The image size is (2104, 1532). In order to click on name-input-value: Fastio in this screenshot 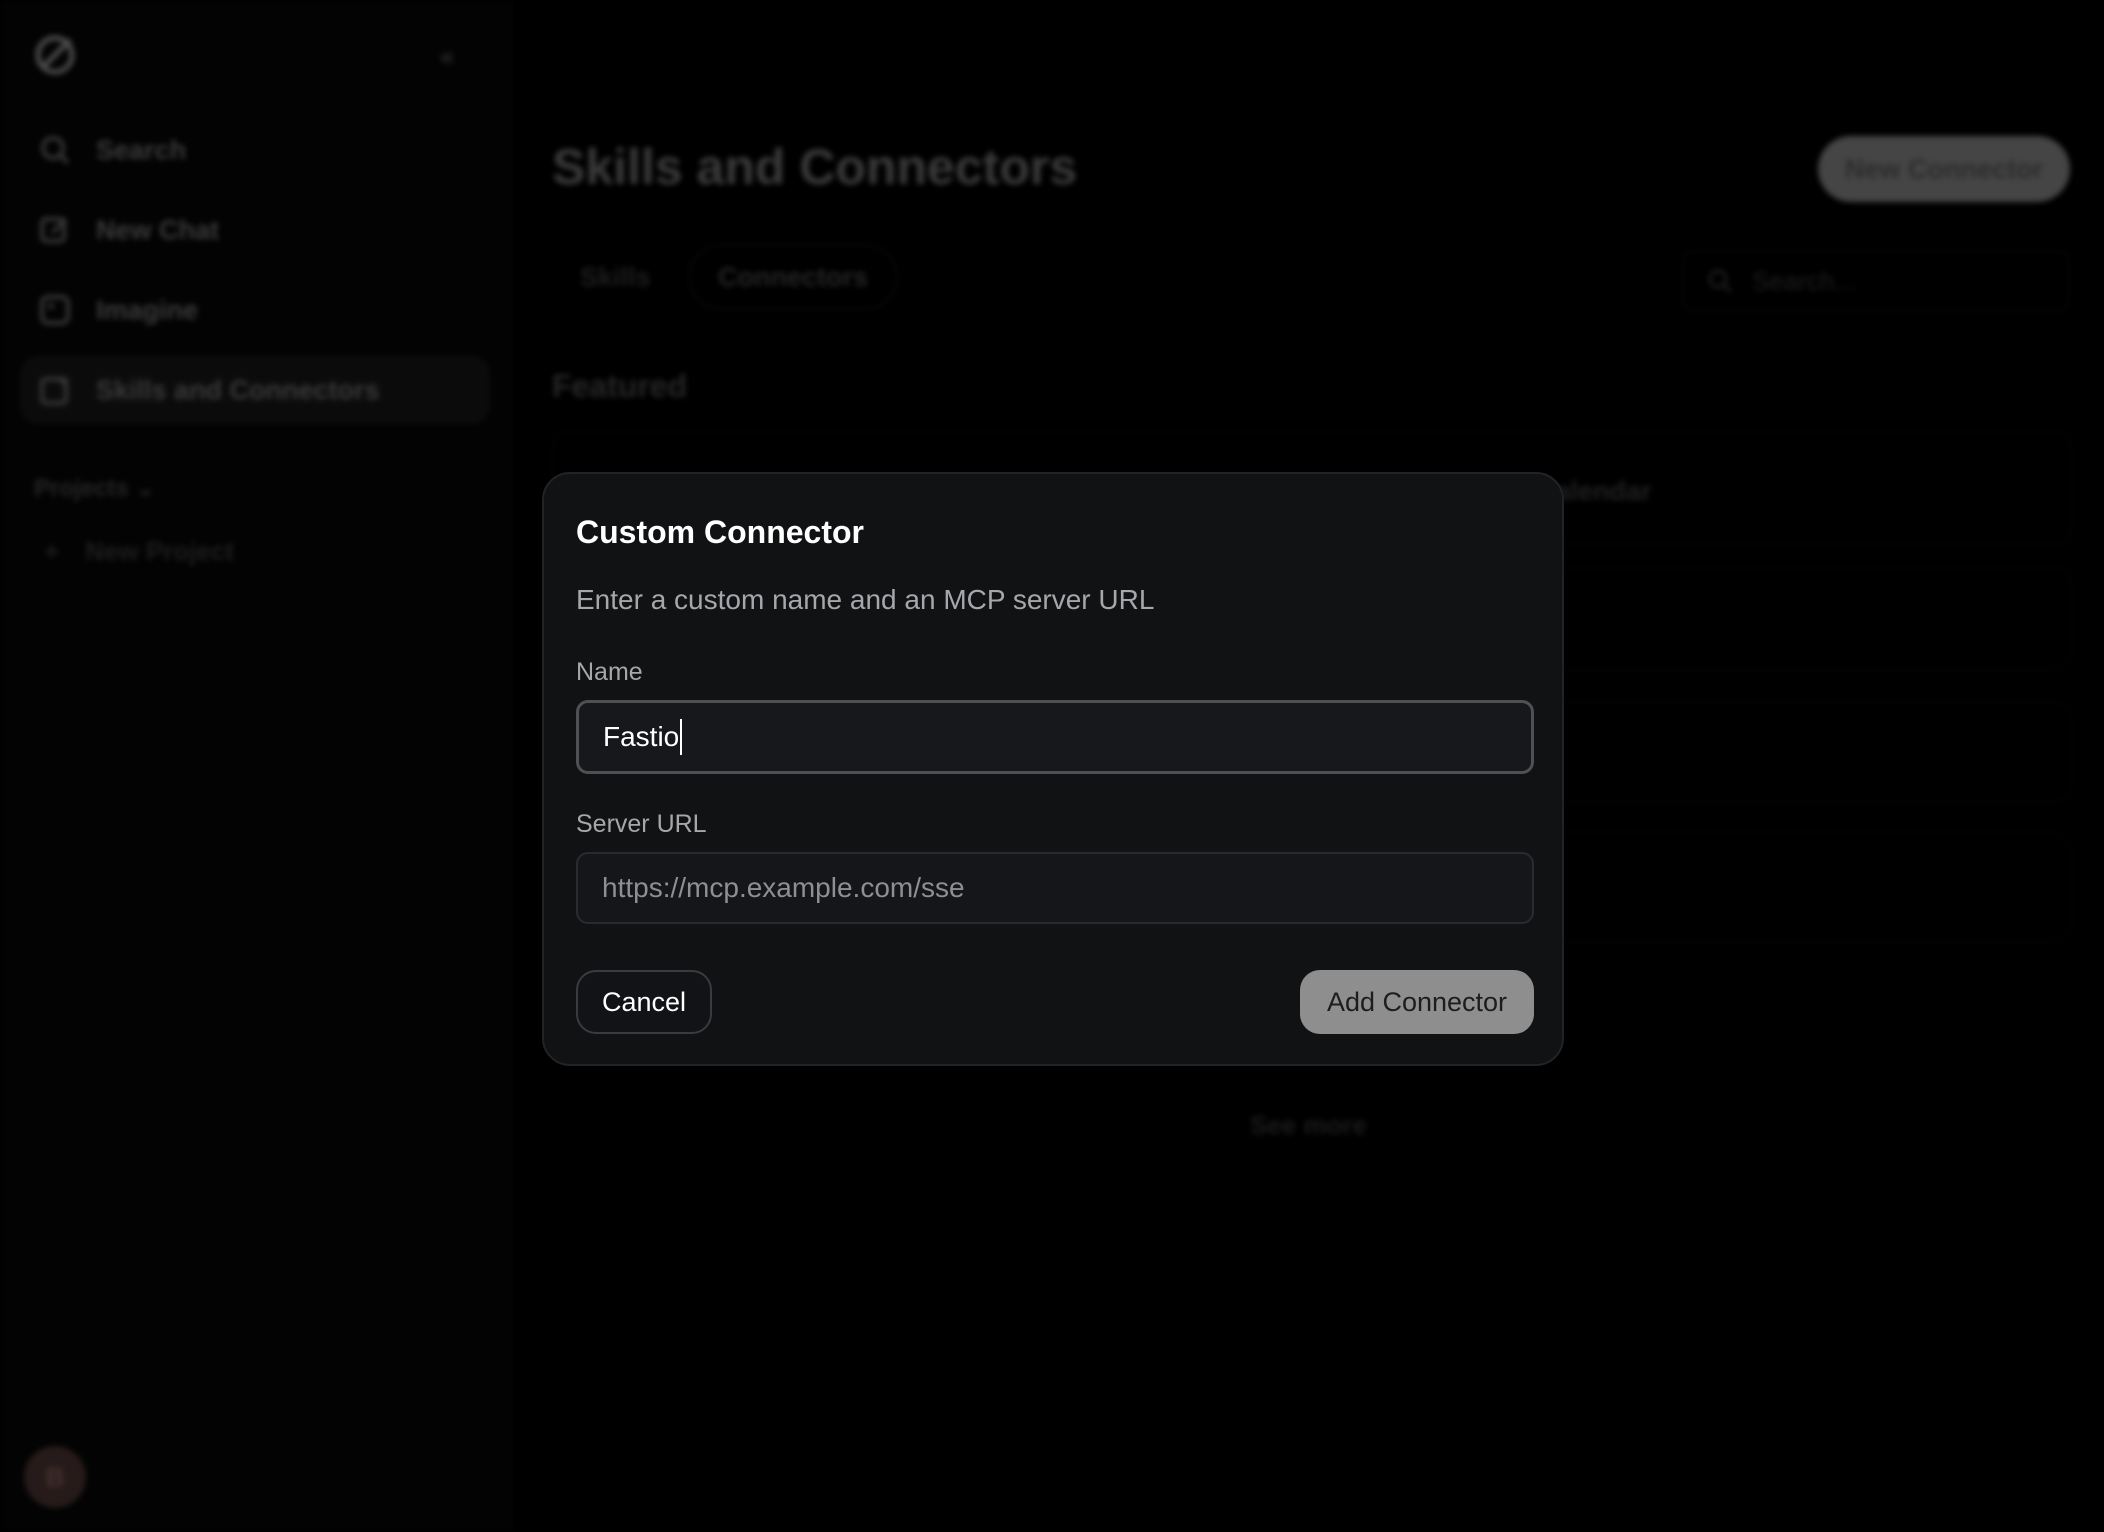, I will do `click(641, 736)`.